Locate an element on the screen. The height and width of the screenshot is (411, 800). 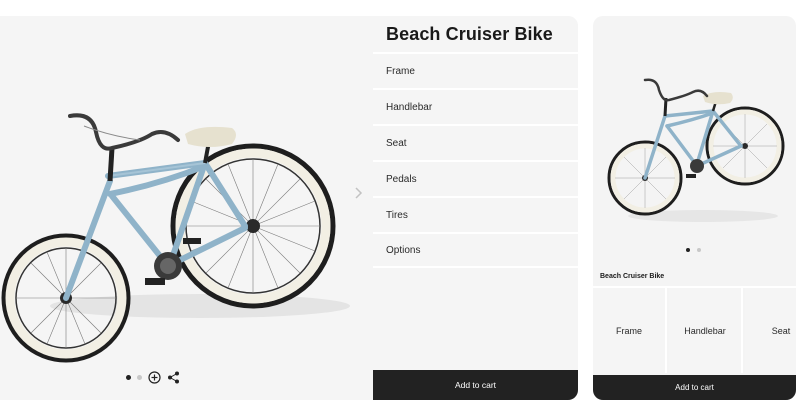
product-title: Beach Cruiser Bike is located at coordinates (469, 34).